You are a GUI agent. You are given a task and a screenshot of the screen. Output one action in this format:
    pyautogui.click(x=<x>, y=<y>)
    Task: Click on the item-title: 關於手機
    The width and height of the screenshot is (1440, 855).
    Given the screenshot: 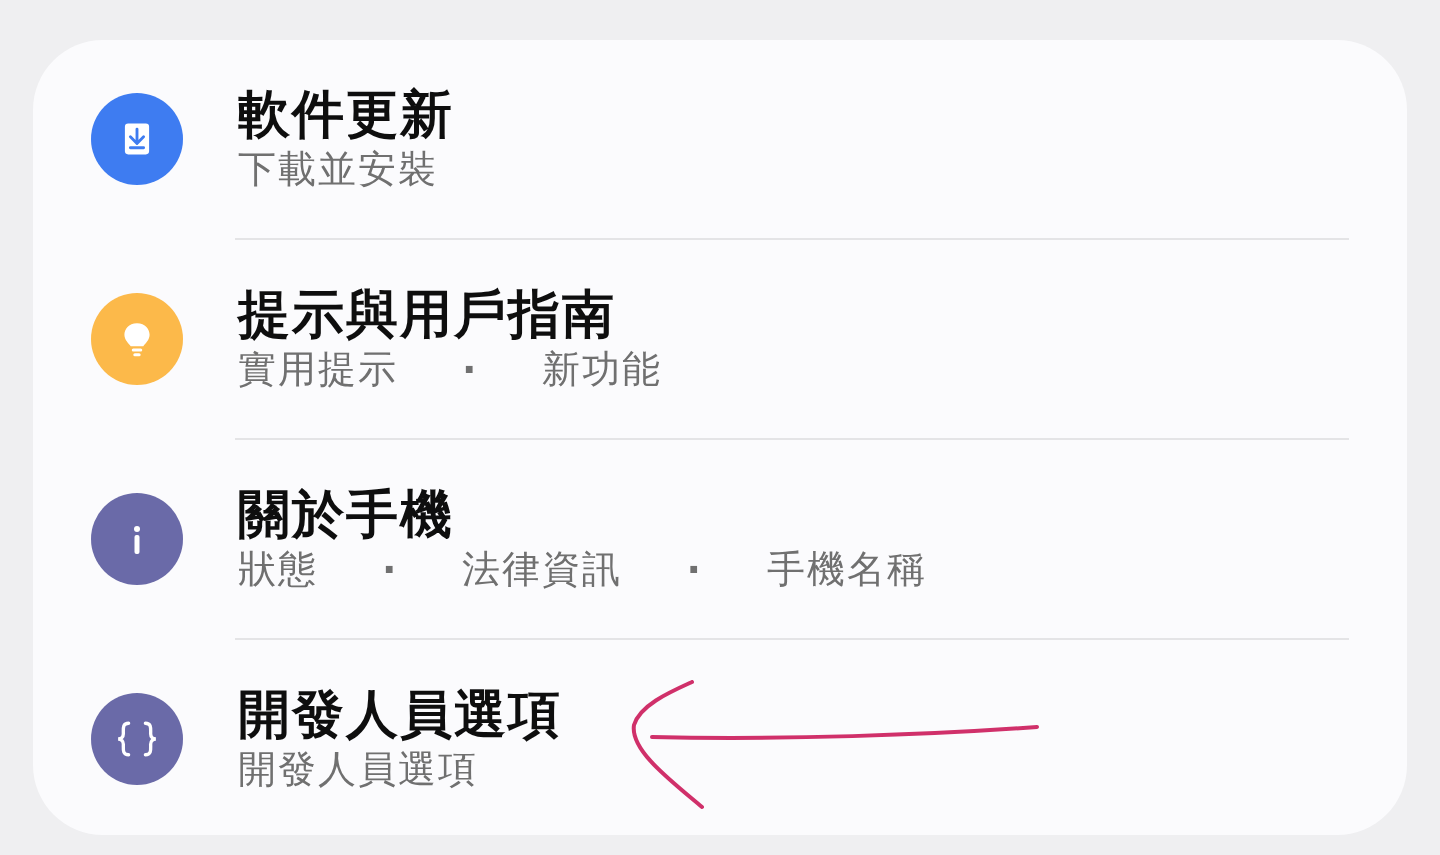 What is the action you would take?
    pyautogui.click(x=346, y=514)
    